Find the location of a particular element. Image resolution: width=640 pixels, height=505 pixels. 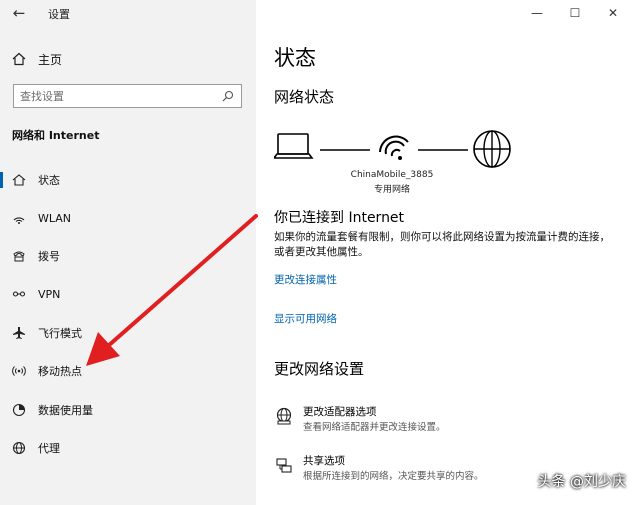

wifi-signal-icon is located at coordinates (394, 147).